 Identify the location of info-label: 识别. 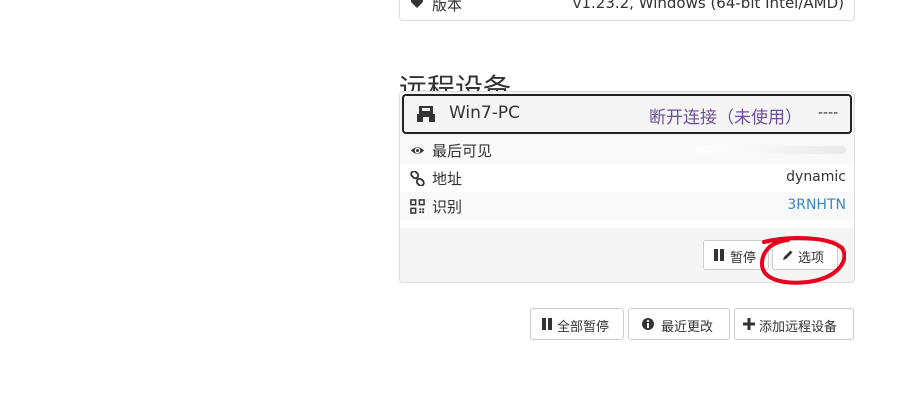
(447, 207).